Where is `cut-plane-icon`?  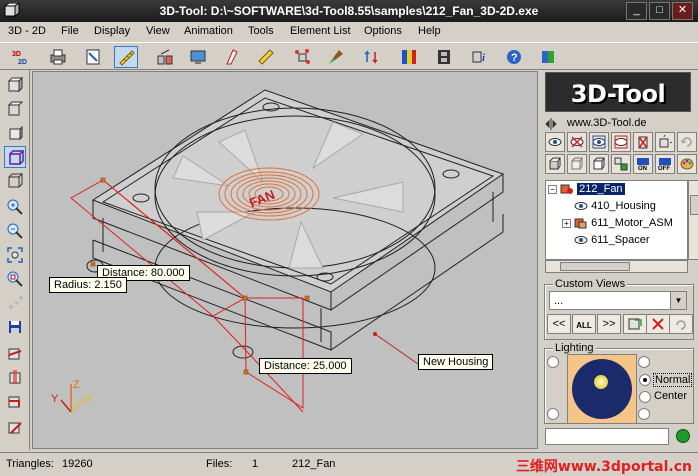
cut-plane-icon is located at coordinates (15, 377).